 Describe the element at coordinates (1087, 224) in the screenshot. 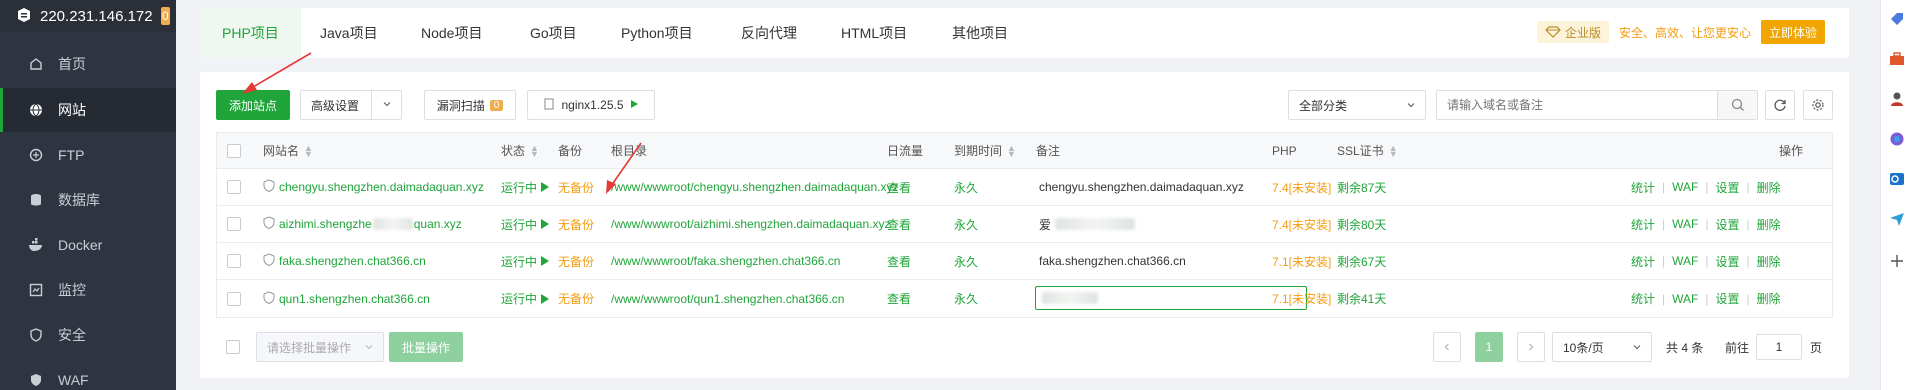

I see `note-cell: 爱` at that location.